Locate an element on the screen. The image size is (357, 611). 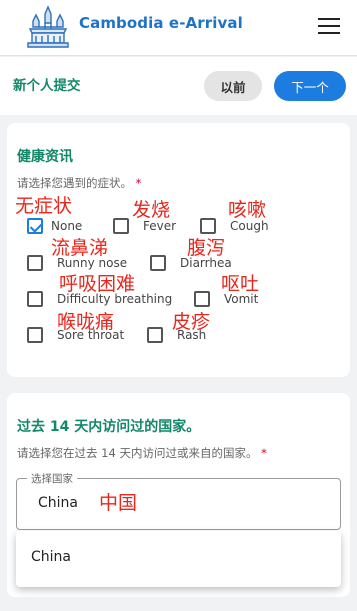
countries-hint: 请选择您在过去 14 天内访问过或来自的国家。 * is located at coordinates (142, 453).